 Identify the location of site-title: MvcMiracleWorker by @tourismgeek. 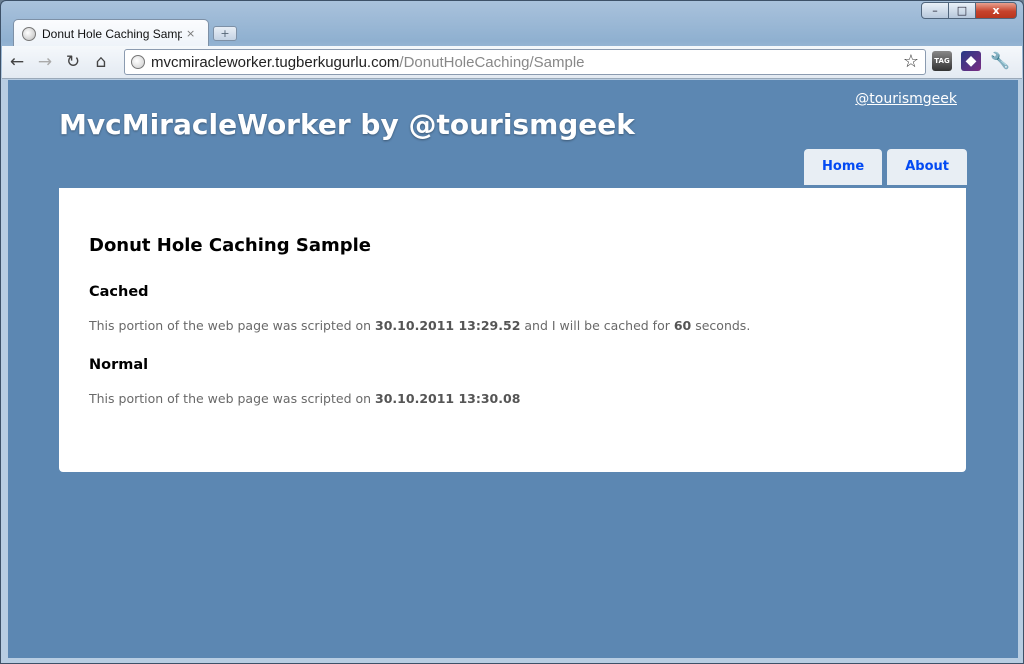
(347, 124).